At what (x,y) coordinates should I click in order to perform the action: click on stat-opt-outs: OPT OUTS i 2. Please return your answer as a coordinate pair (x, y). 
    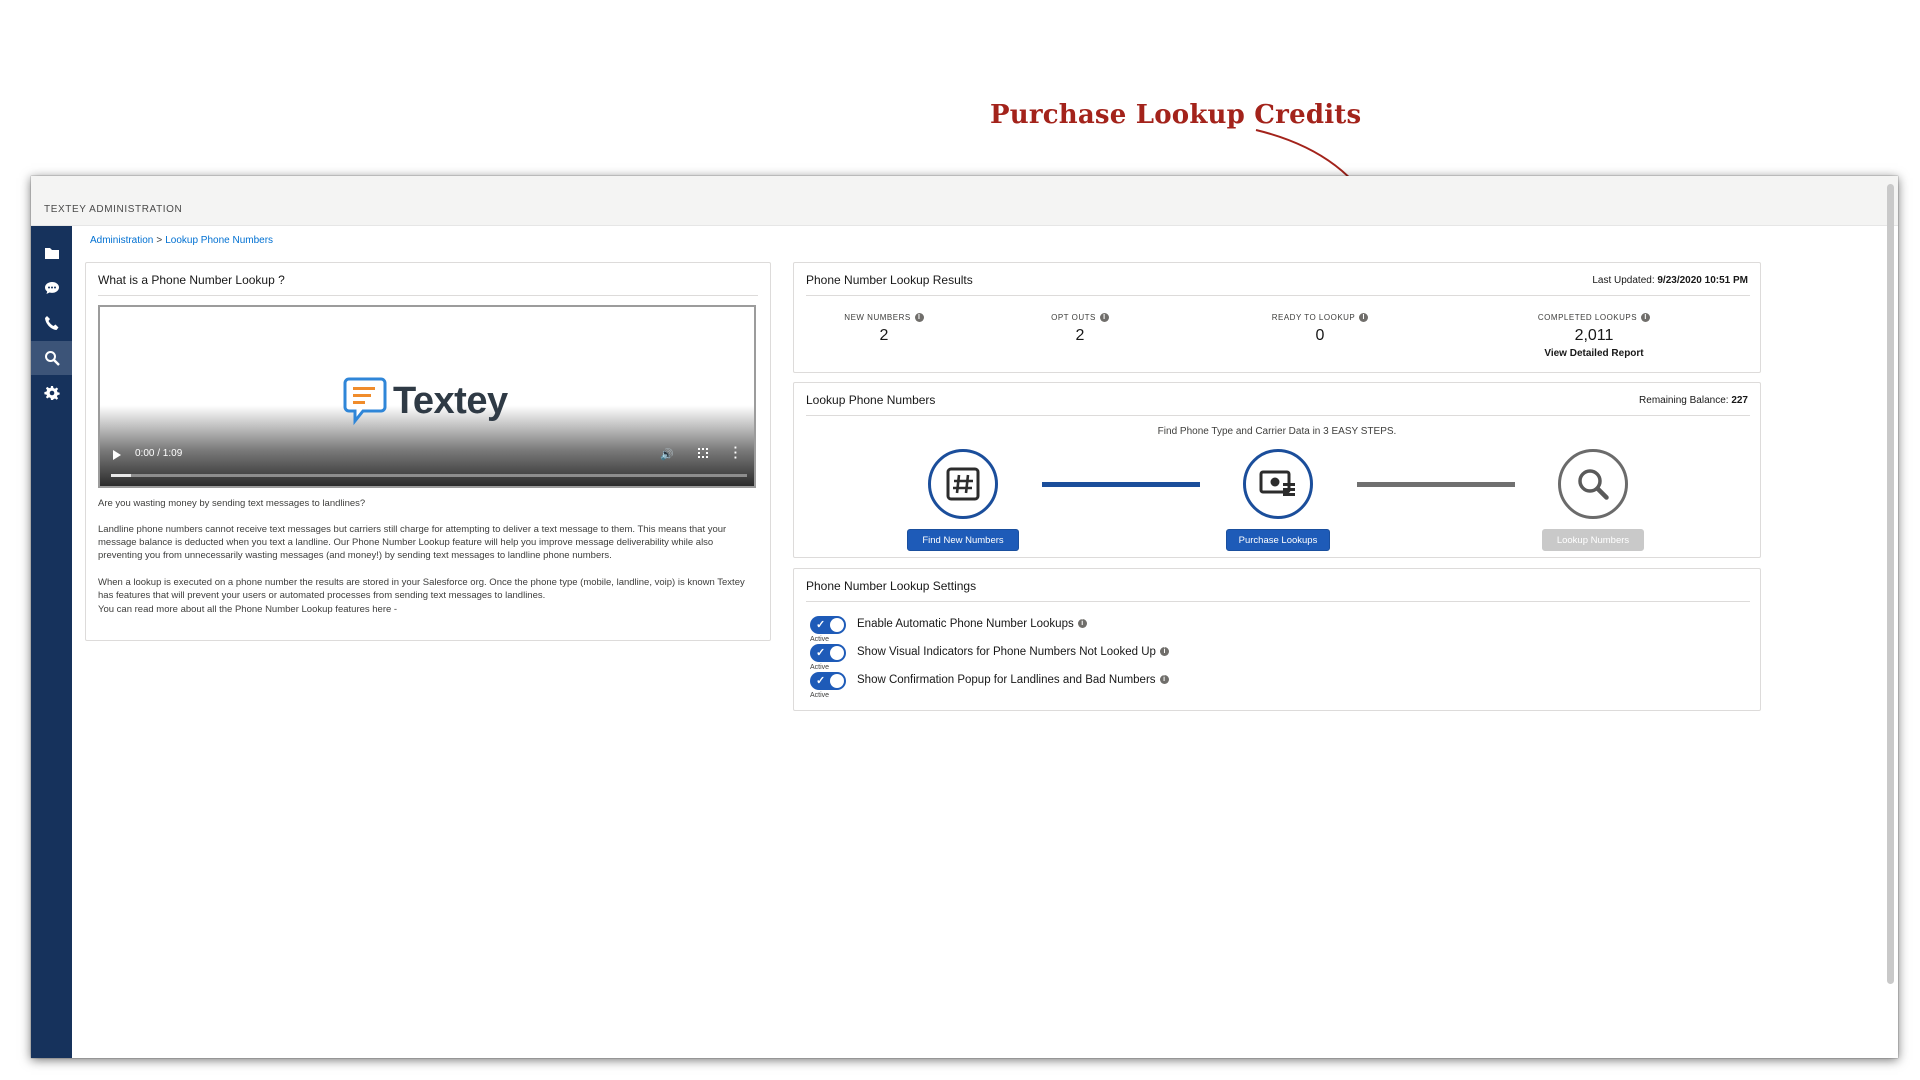
    Looking at the image, I should click on (1080, 329).